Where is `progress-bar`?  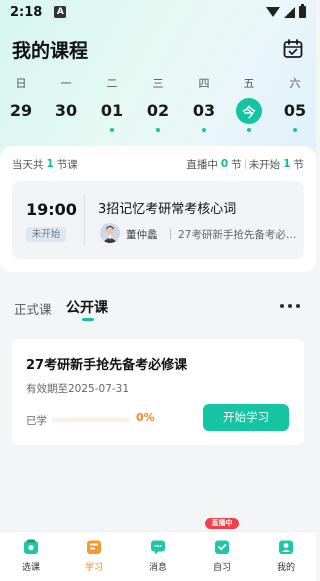
progress-bar is located at coordinates (91, 420).